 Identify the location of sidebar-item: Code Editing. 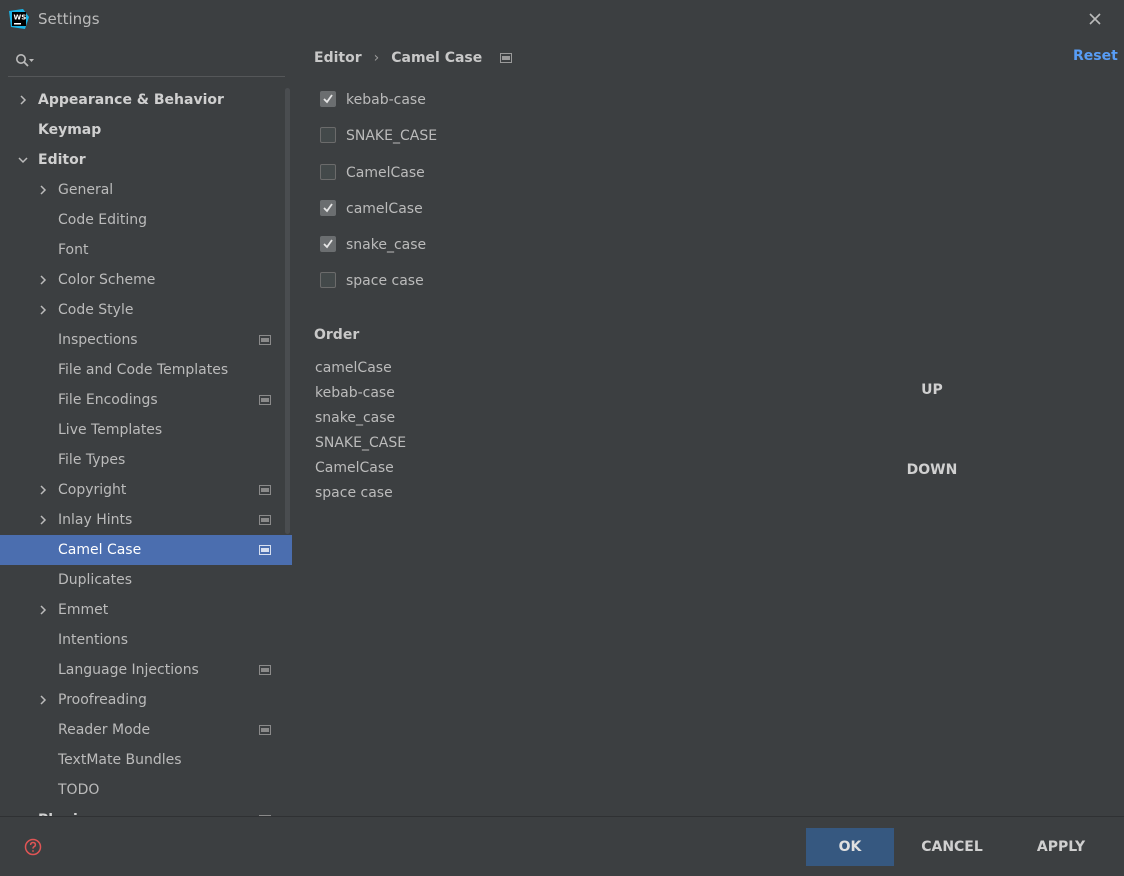
(146, 220).